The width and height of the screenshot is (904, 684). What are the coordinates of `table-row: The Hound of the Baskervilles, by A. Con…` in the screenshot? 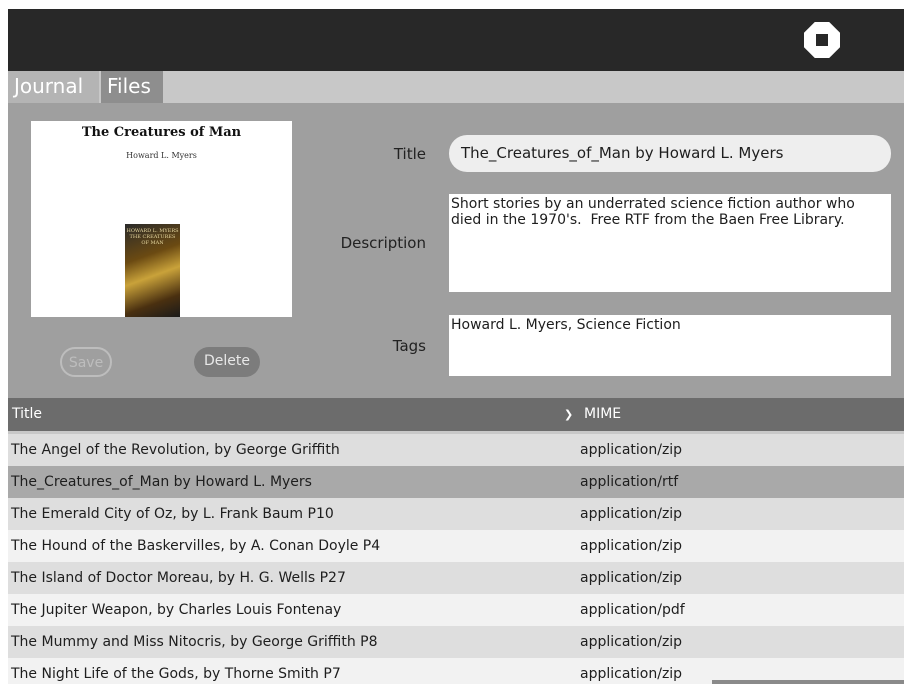 It's located at (456, 546).